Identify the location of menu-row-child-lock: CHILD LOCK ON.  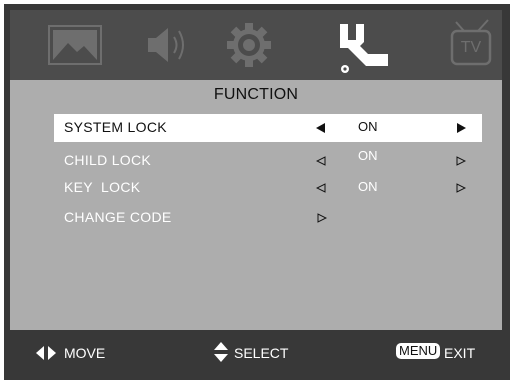
(268, 161).